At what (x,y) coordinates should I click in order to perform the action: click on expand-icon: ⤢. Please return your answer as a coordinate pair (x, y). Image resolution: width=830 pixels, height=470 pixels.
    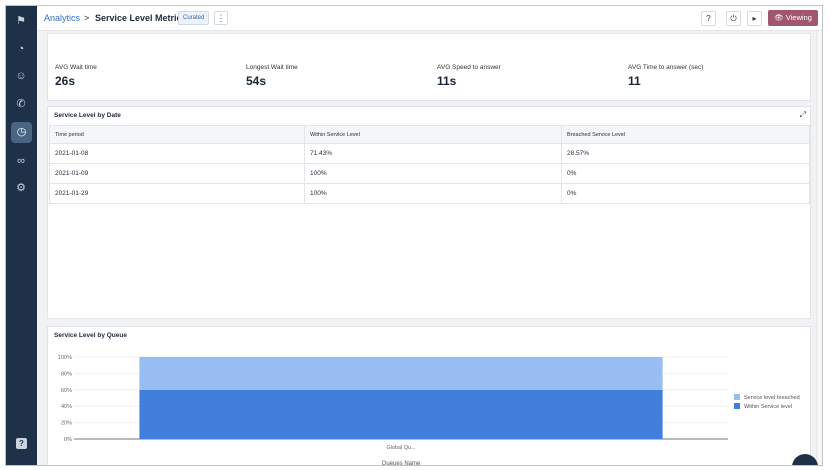
    Looking at the image, I should click on (803, 115).